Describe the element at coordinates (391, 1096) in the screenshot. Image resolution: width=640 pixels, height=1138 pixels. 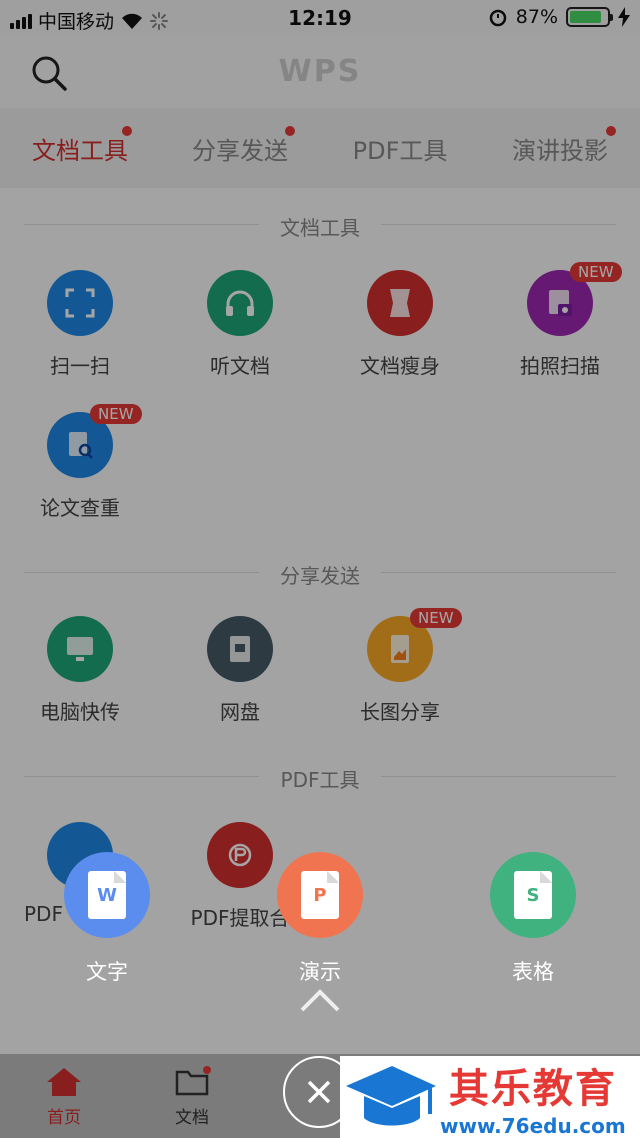
I see `graduation-cap-logo` at that location.